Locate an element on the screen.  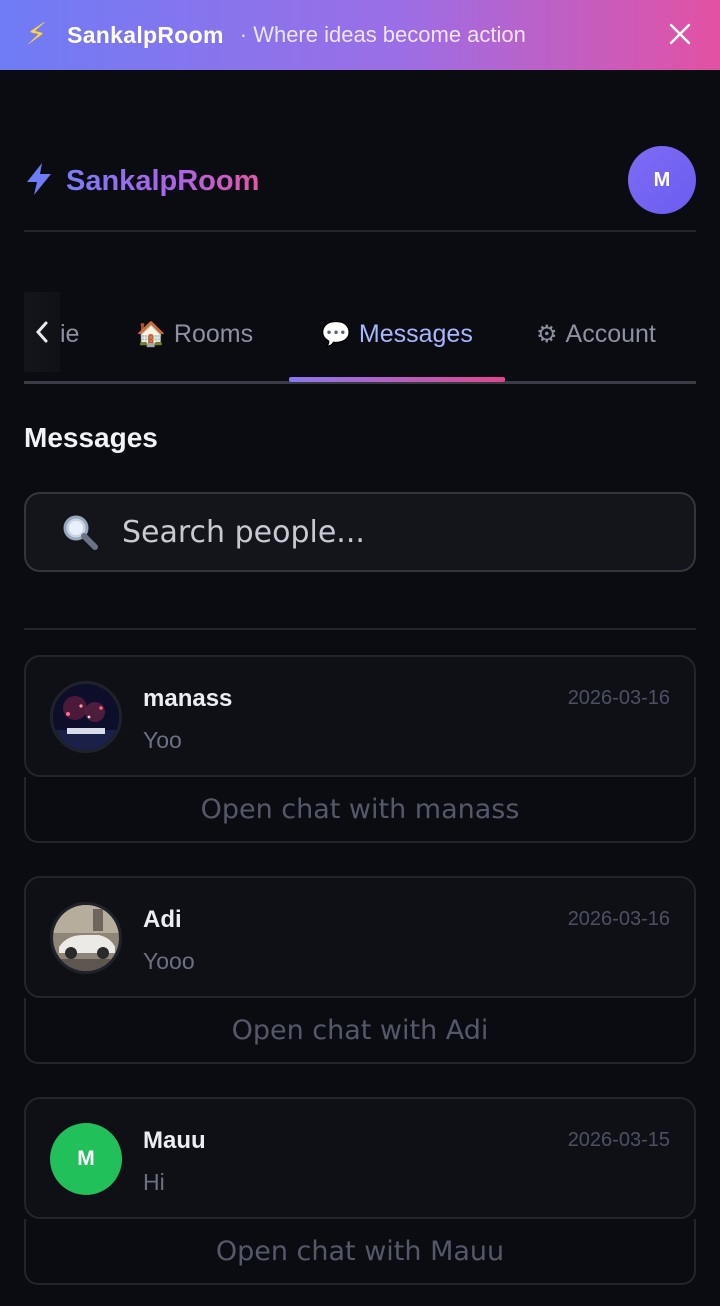
app-logo-text: SankalpRoom is located at coordinates (162, 181).